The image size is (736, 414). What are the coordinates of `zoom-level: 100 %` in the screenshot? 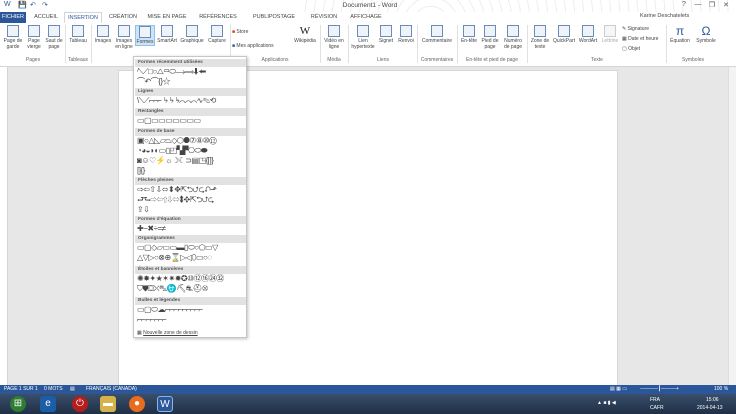 It's located at (721, 389).